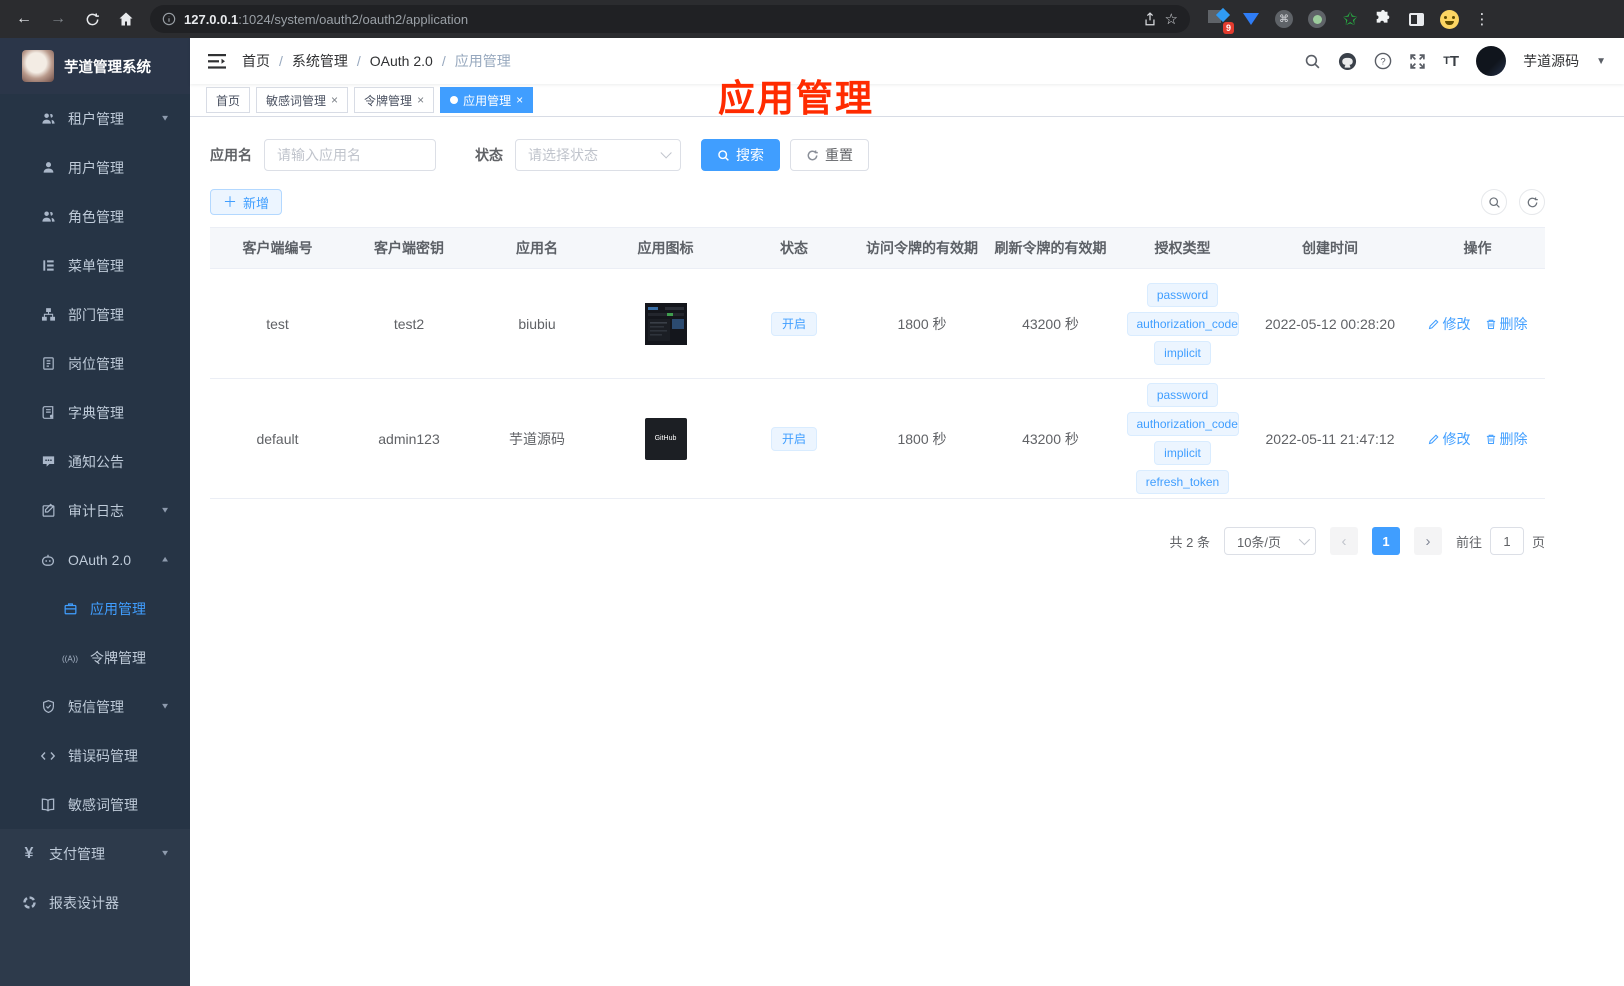 This screenshot has width=1624, height=986. What do you see at coordinates (401, 61) in the screenshot?
I see `breadcrumb-oauth: OAuth 2.0` at bounding box center [401, 61].